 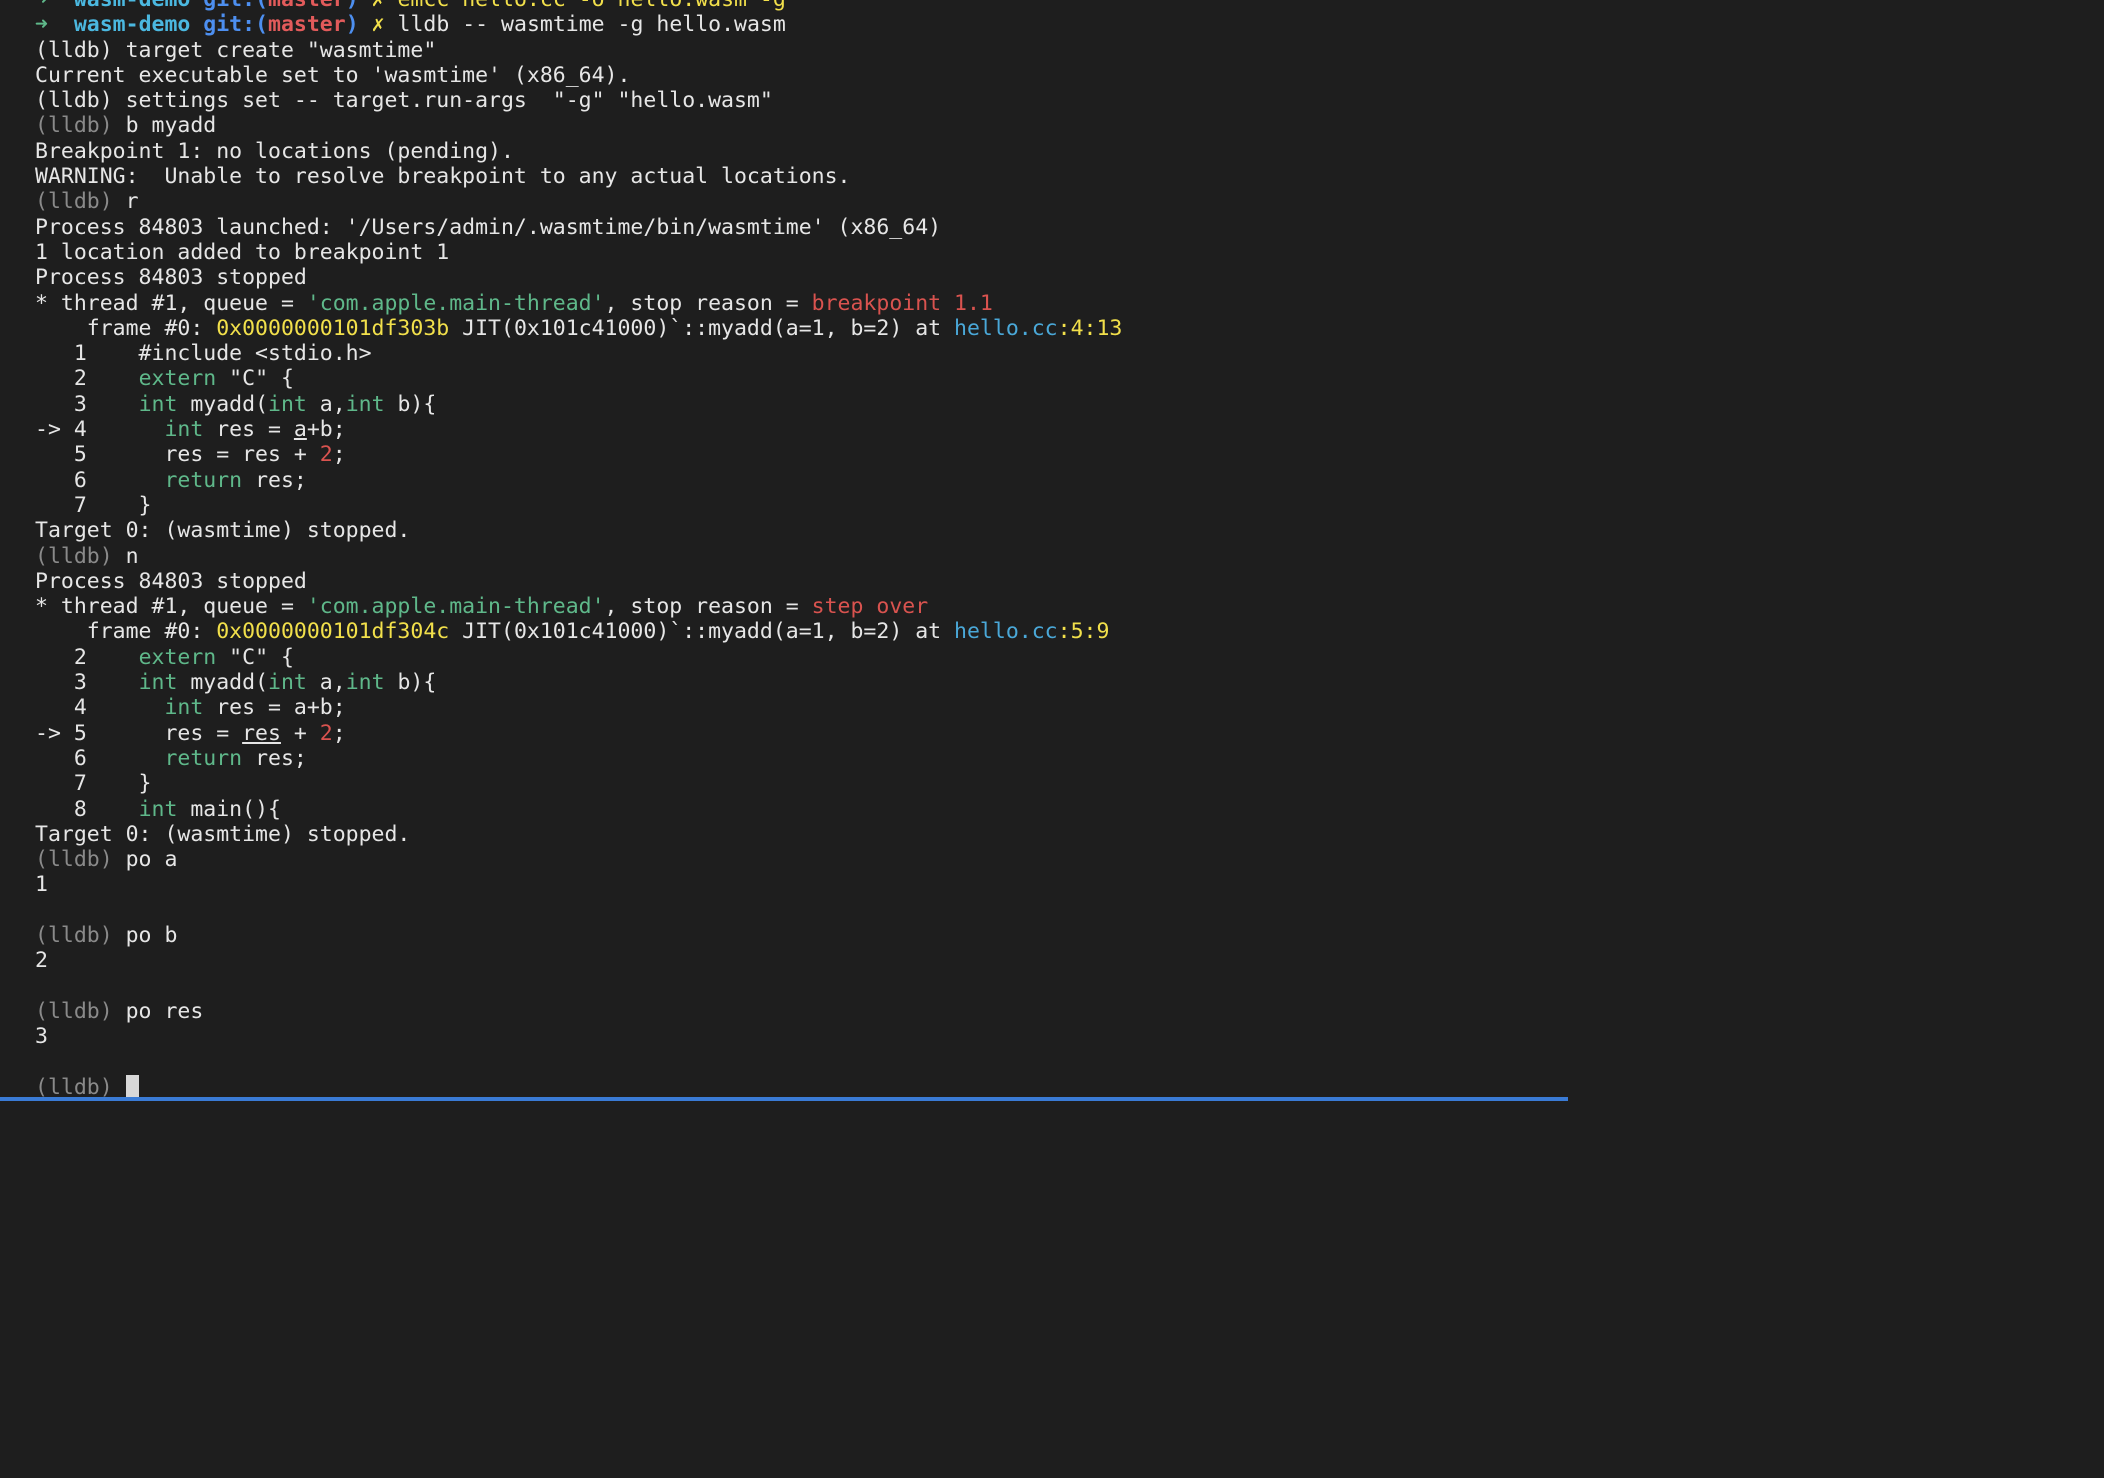 I want to click on terminal-text: Process 84803 stopped, so click(x=171, y=581).